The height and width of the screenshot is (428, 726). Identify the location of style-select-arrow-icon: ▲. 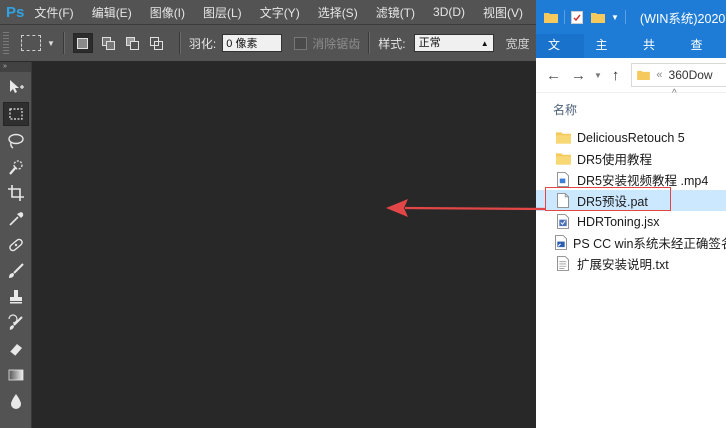
(484, 43).